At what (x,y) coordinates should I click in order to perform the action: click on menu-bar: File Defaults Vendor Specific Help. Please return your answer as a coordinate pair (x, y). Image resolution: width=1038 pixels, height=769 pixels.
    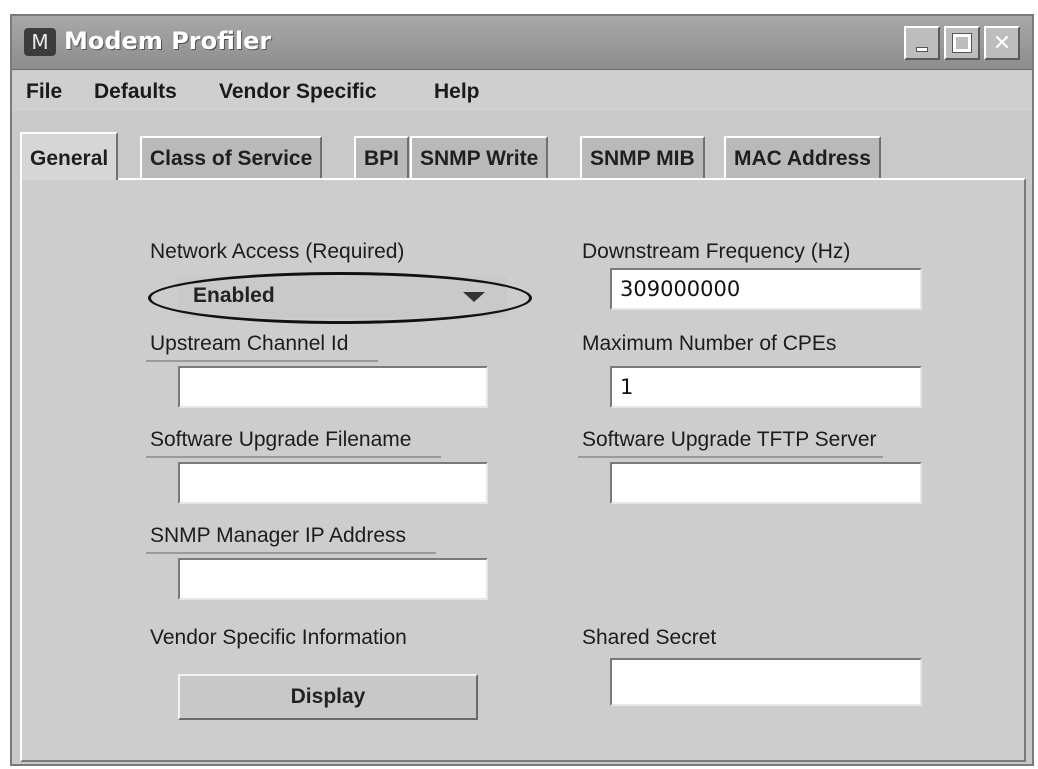
    Looking at the image, I should click on (522, 91).